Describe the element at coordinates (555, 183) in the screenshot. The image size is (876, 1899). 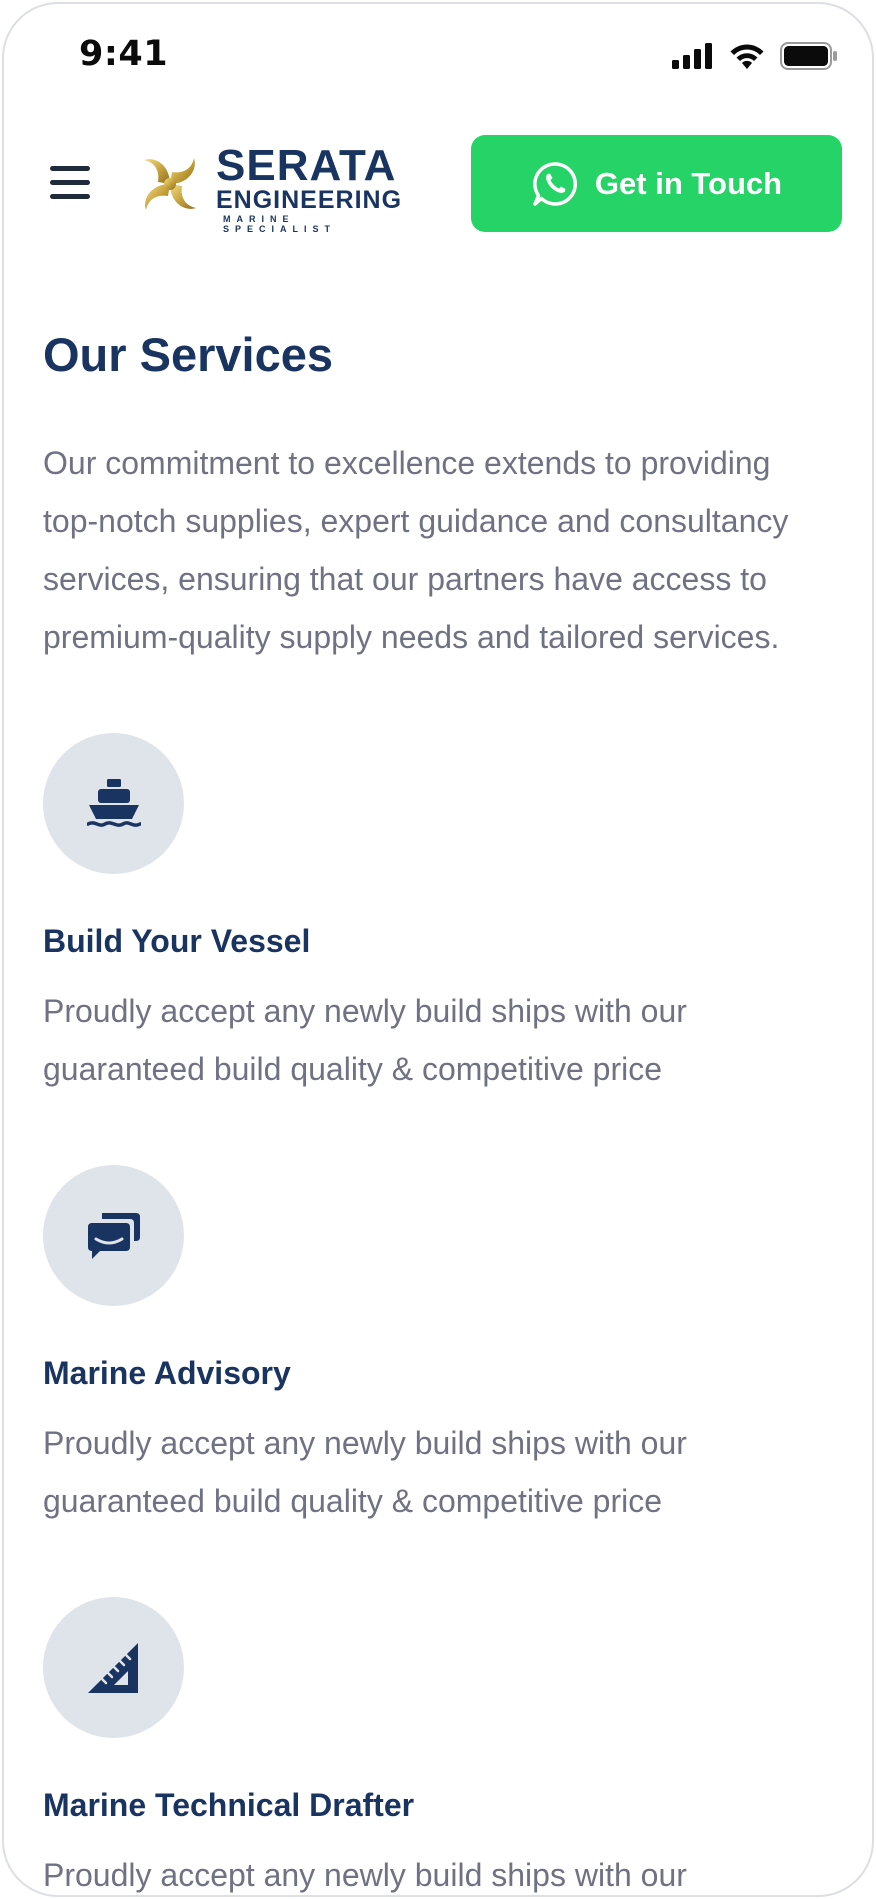
I see `whatsapp-icon` at that location.